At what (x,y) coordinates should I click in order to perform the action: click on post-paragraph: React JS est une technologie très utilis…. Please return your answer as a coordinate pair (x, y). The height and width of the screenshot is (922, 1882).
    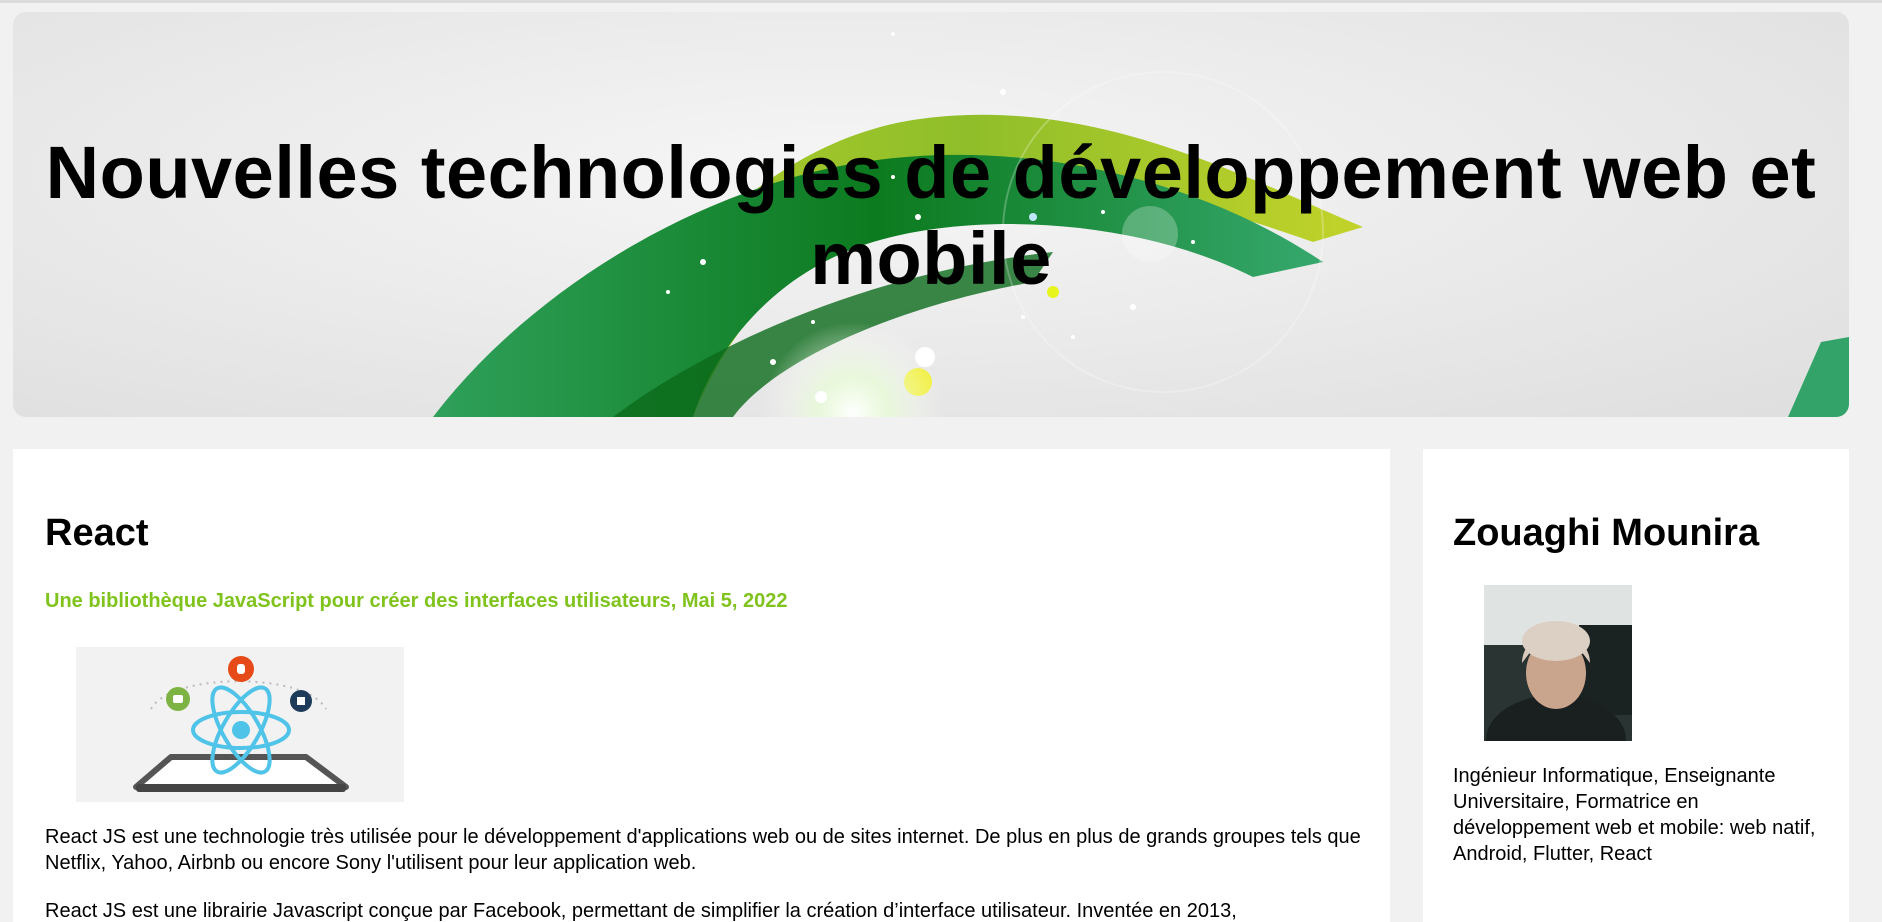
    Looking at the image, I should click on (703, 850).